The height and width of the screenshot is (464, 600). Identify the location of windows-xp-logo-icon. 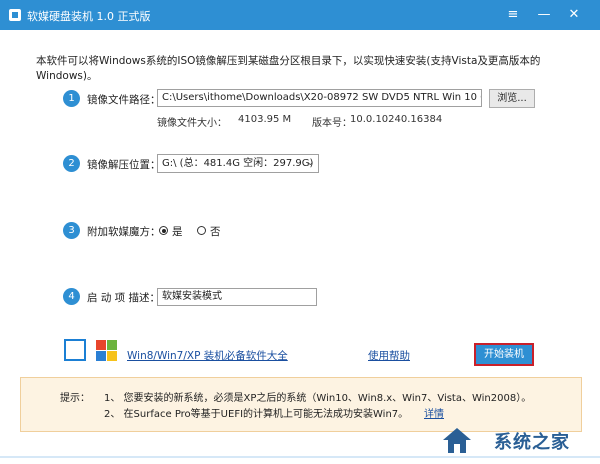
(106, 350).